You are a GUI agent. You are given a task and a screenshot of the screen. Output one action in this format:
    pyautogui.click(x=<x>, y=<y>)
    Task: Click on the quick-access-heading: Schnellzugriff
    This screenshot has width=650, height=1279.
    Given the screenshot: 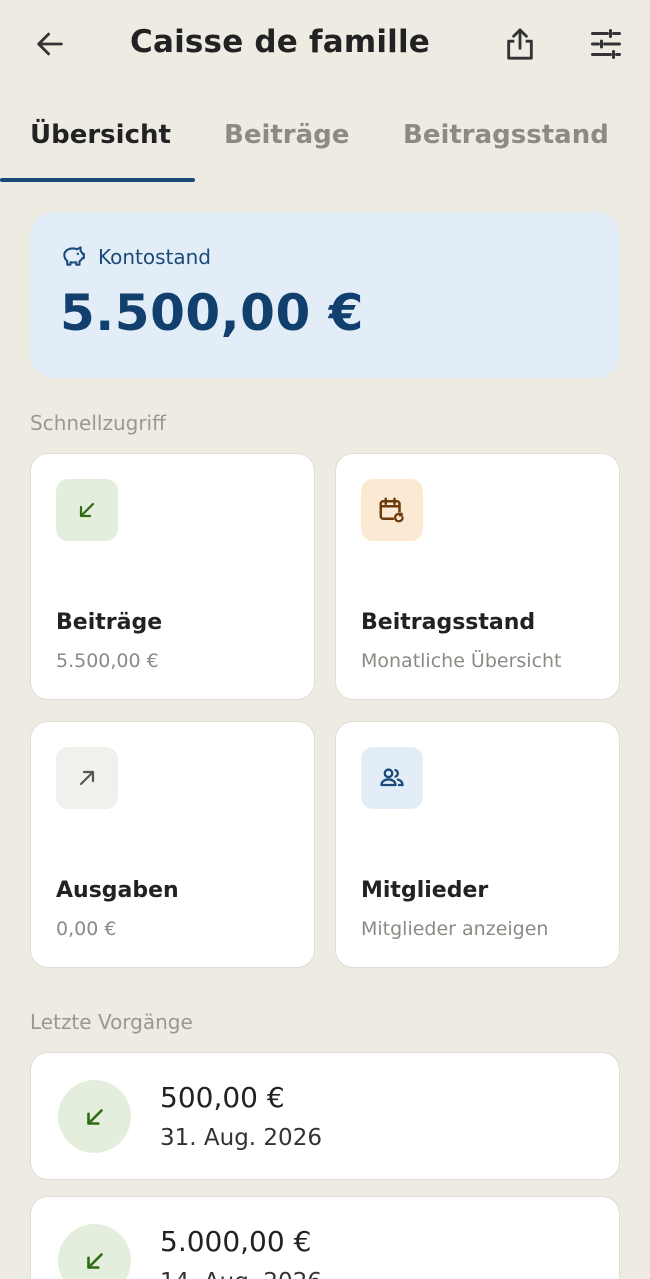 What is the action you would take?
    pyautogui.click(x=98, y=423)
    